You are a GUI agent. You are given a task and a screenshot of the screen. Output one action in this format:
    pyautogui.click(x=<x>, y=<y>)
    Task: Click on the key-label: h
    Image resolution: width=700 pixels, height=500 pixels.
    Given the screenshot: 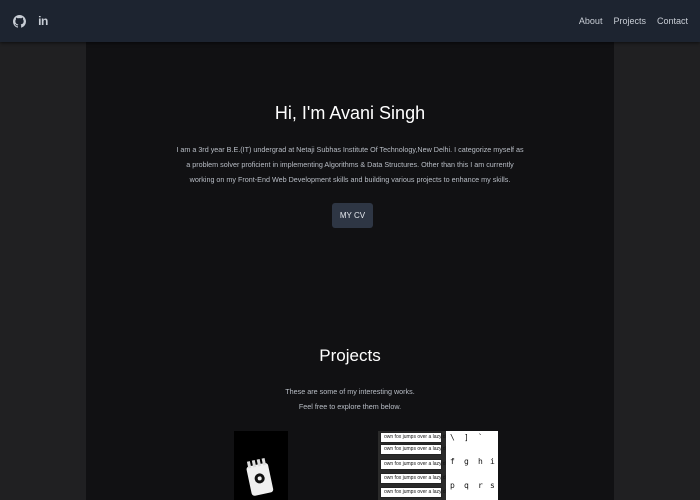 What is the action you would take?
    pyautogui.click(x=480, y=461)
    